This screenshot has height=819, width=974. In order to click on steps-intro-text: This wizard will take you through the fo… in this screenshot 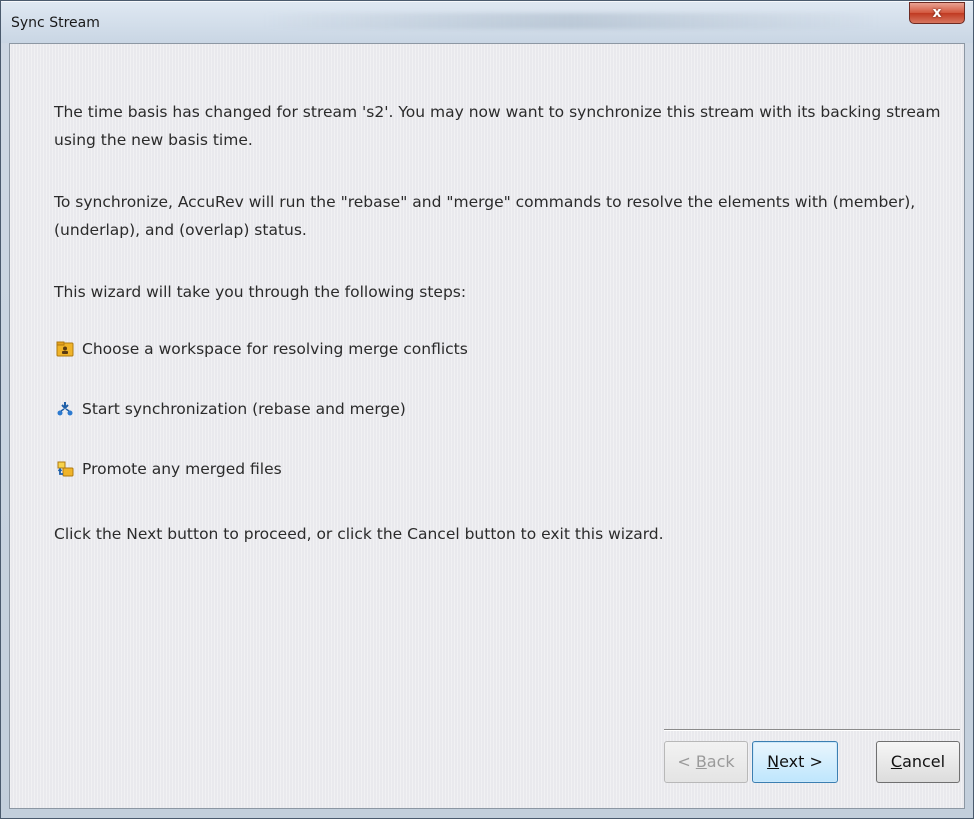, I will do `click(260, 292)`.